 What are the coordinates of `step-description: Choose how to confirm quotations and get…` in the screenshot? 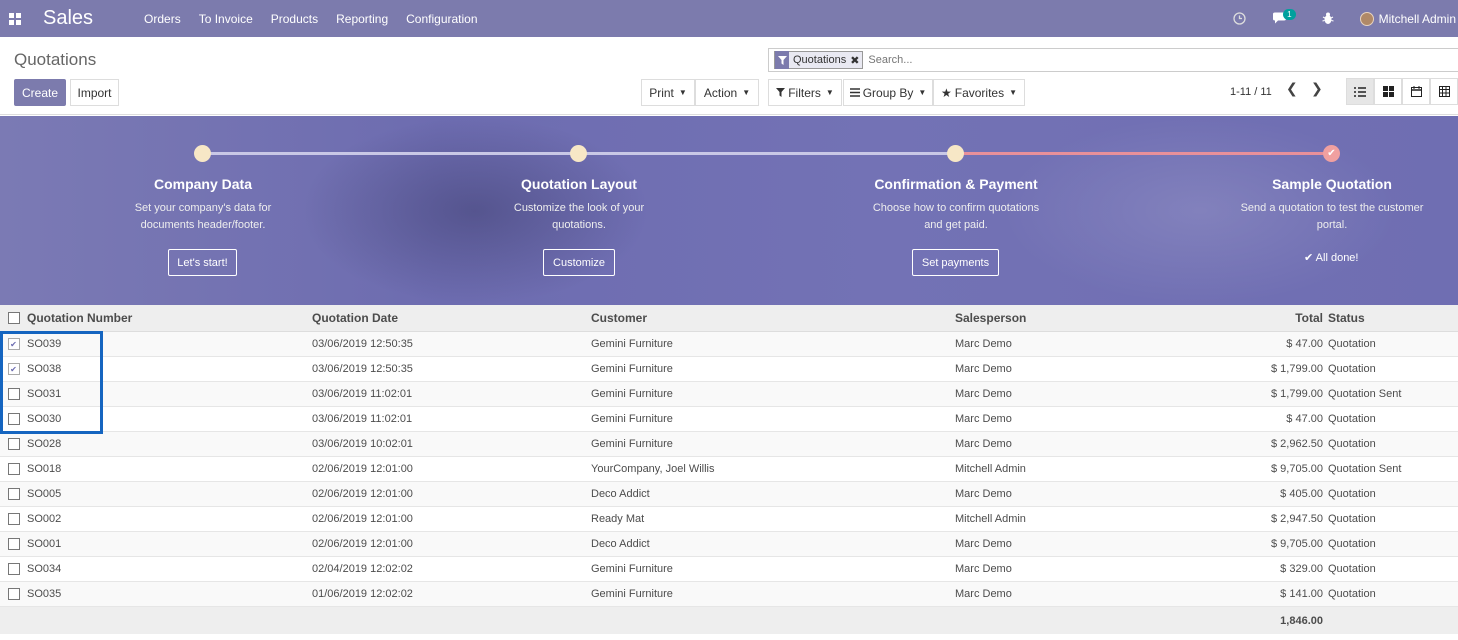 It's located at (956, 216).